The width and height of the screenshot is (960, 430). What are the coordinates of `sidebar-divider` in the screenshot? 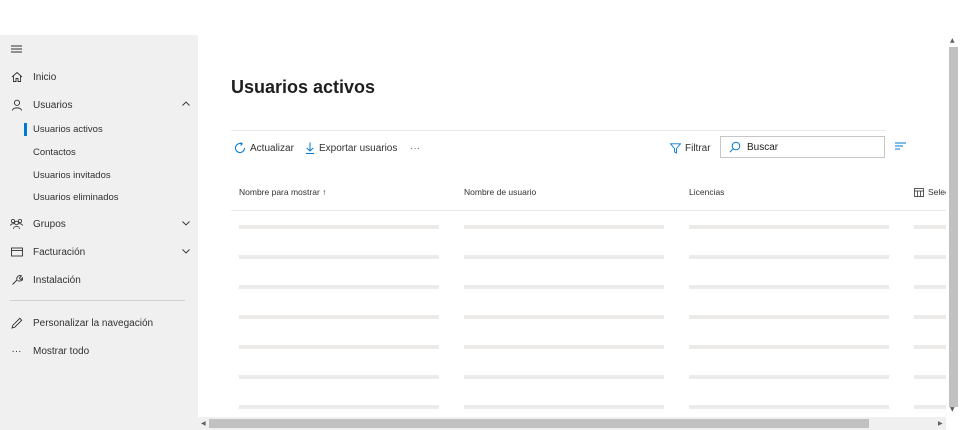 It's located at (97, 300).